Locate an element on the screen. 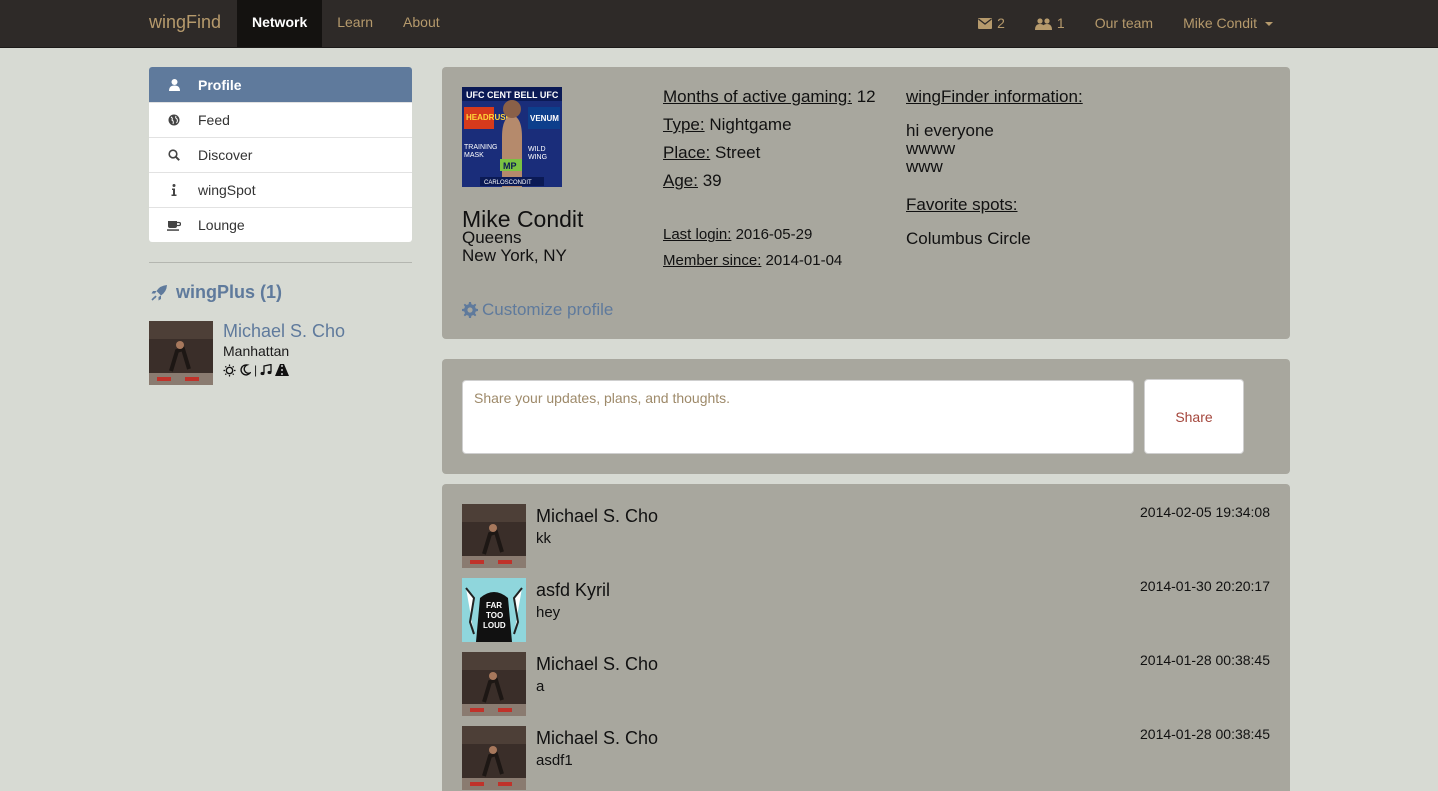 The width and height of the screenshot is (1438, 791). music-icon is located at coordinates (266, 370).